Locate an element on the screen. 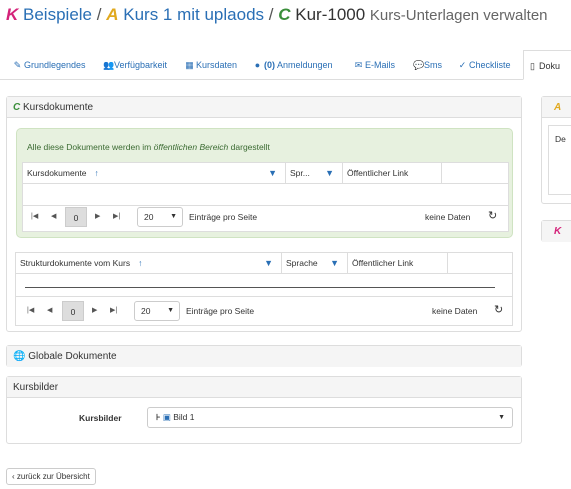 The height and width of the screenshot is (489, 571). side-table: De is located at coordinates (559, 160).